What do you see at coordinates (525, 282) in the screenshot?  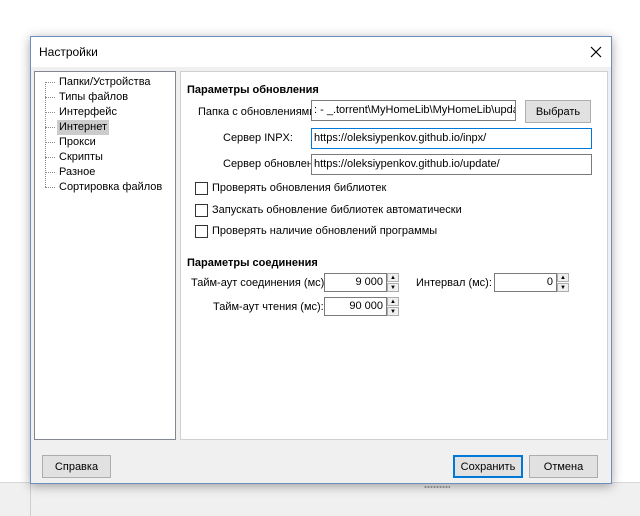 I see `interval-input: 0` at bounding box center [525, 282].